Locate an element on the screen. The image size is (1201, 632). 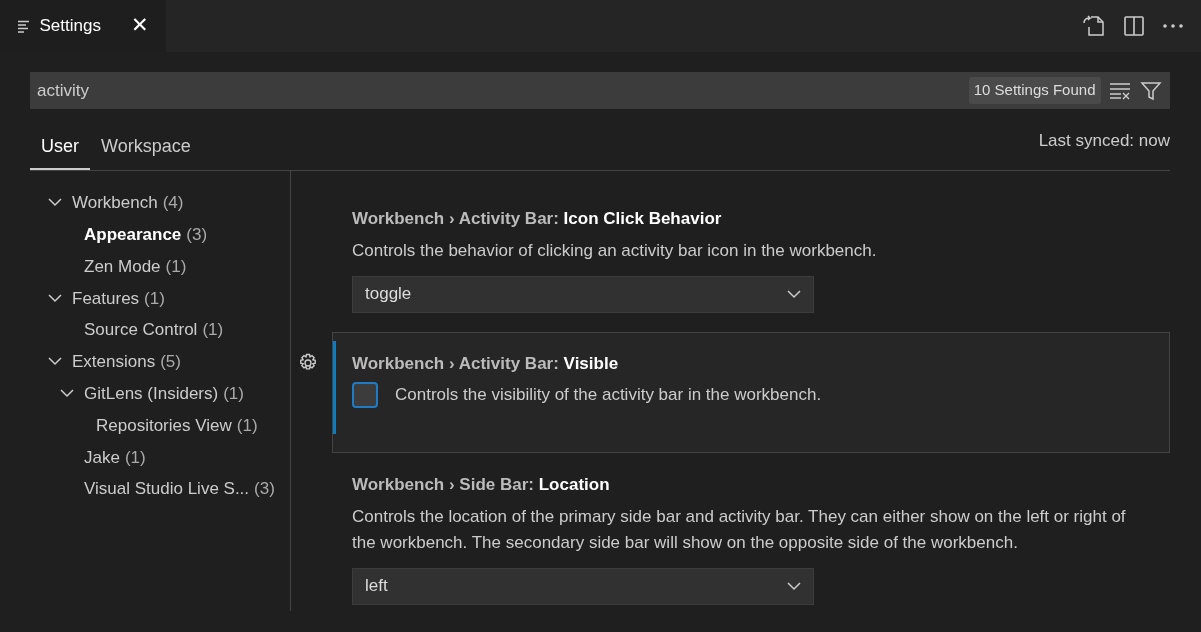
sync-status: Last synced: now is located at coordinates (1104, 140).